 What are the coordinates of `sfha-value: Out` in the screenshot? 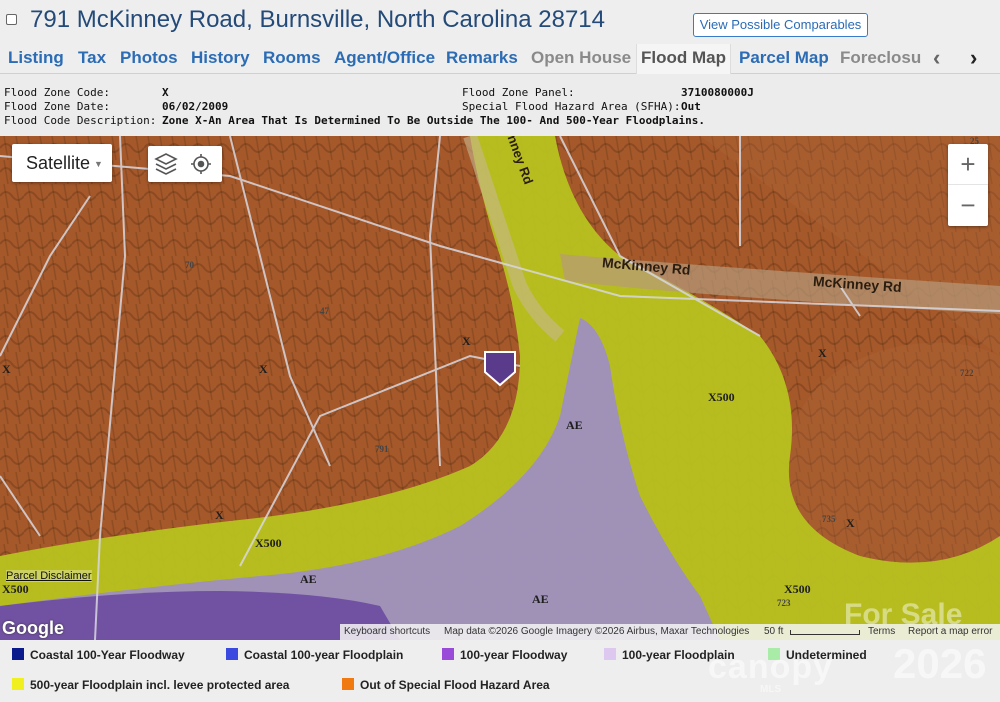 It's located at (691, 106).